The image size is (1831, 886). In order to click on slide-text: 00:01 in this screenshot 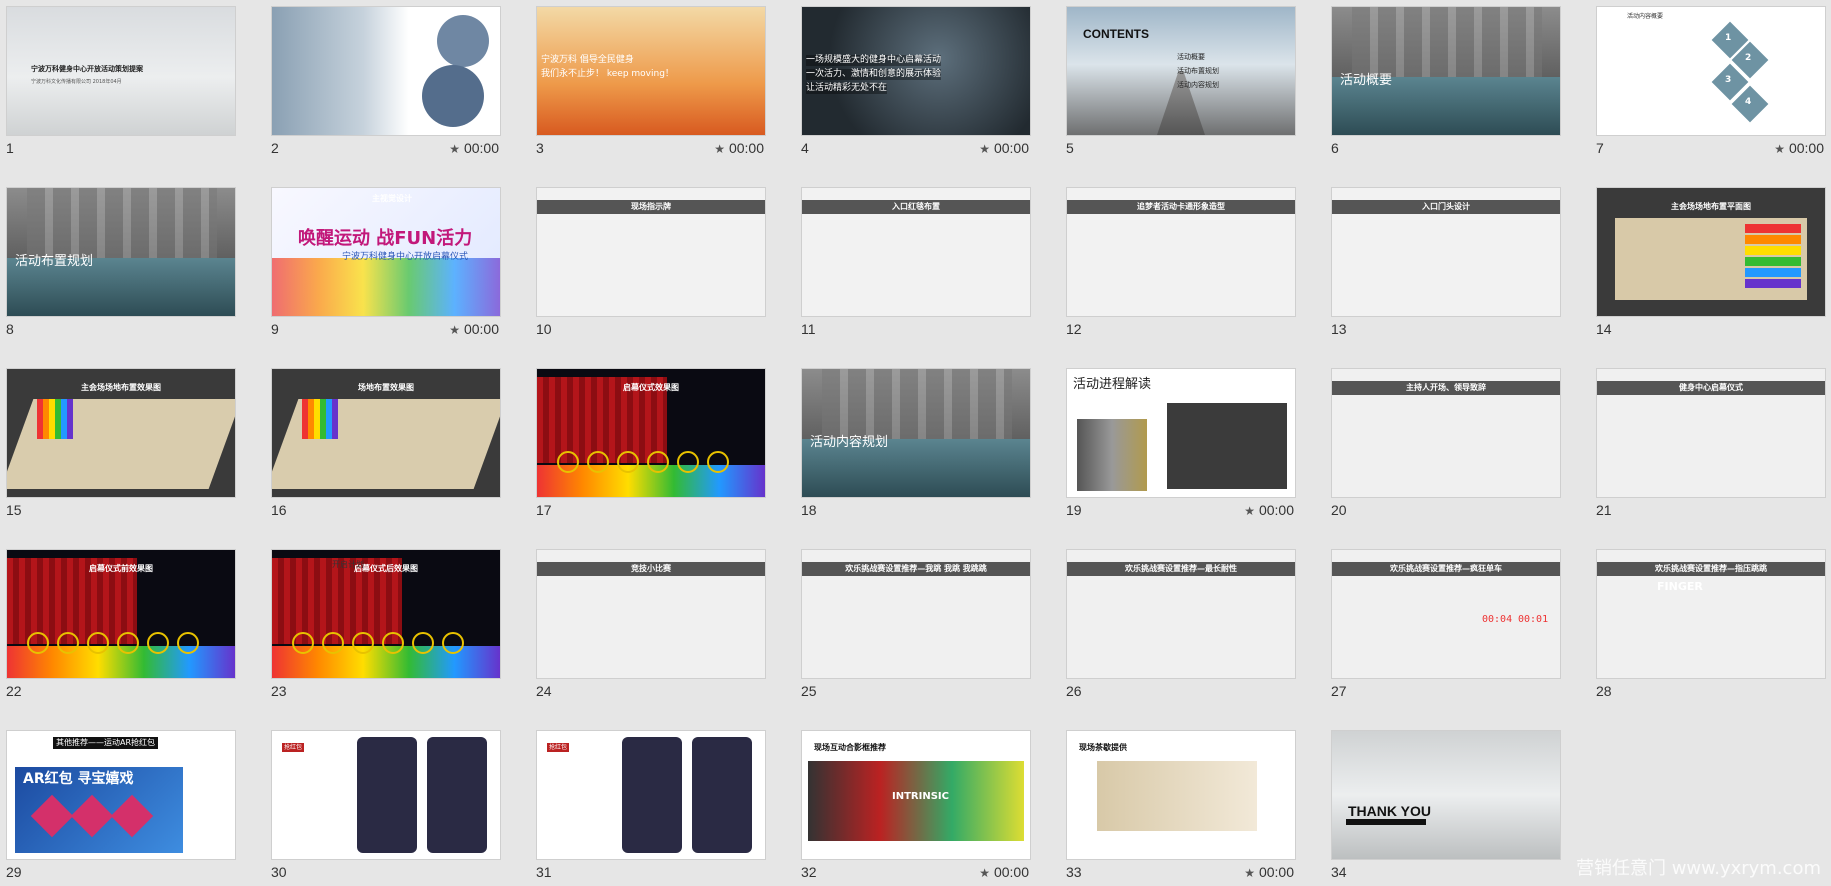, I will do `click(1533, 619)`.